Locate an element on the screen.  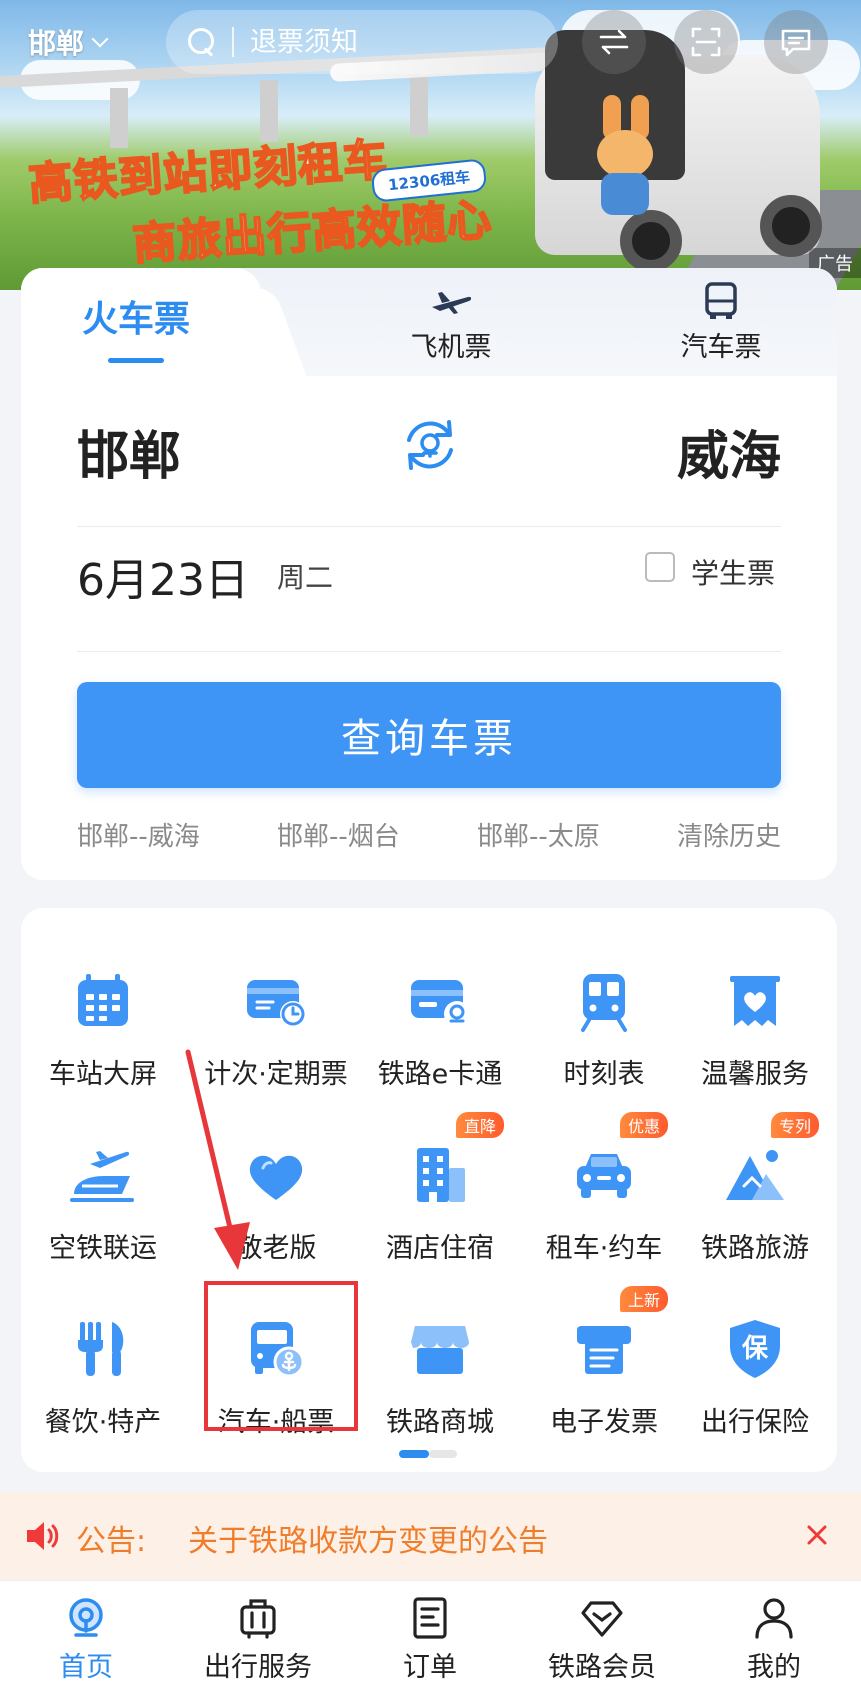
highlight-annotation-box is located at coordinates (281, 1356).